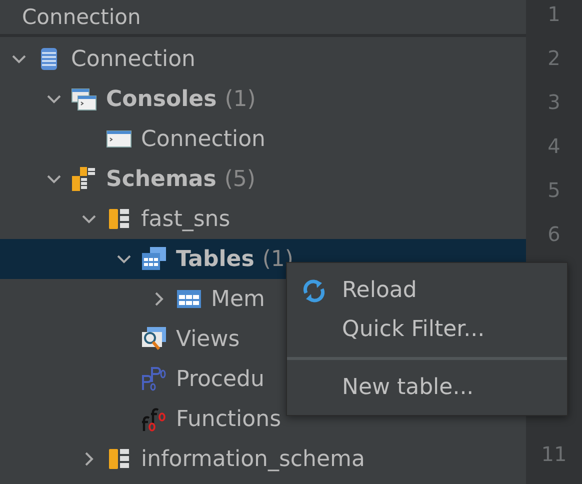 Image resolution: width=582 pixels, height=484 pixels. What do you see at coordinates (263, 219) in the screenshot?
I see `tree-row: fast_sns` at bounding box center [263, 219].